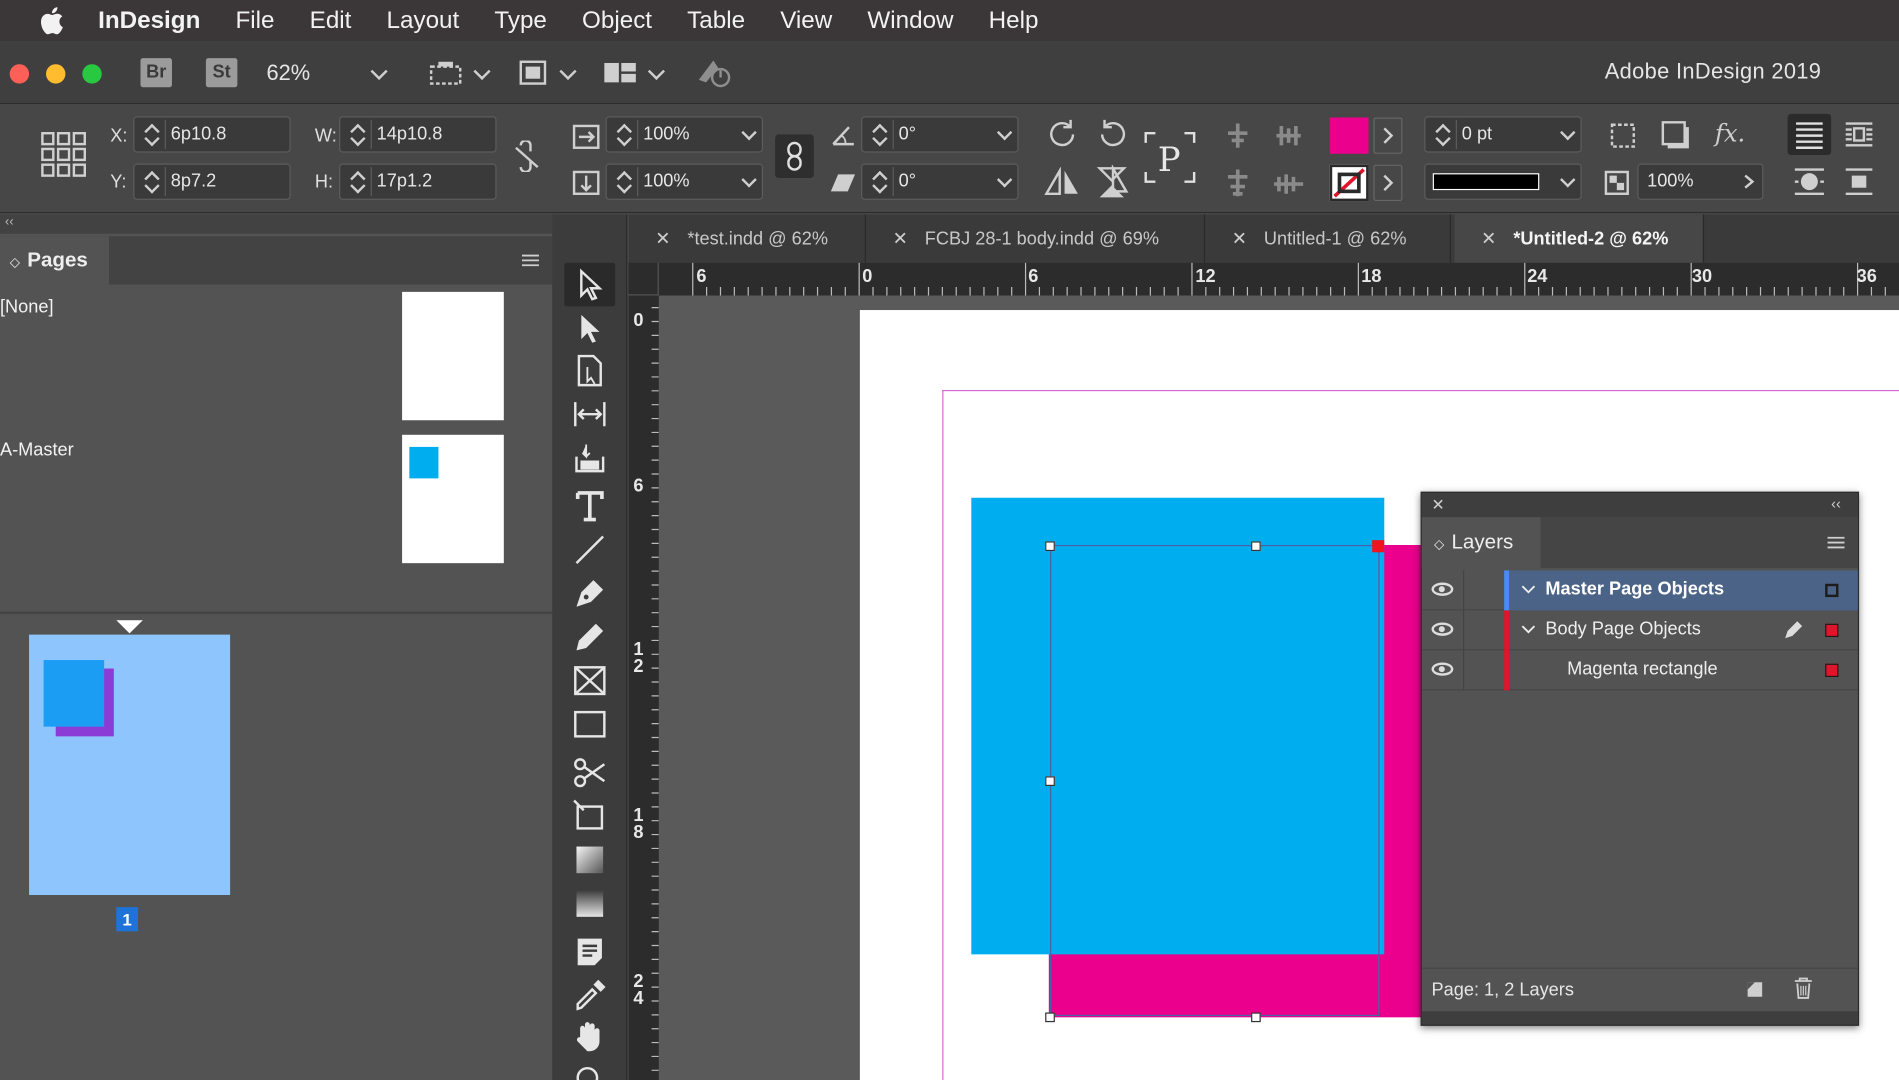  I want to click on stroke-weight-field: 0 pt, so click(1503, 134).